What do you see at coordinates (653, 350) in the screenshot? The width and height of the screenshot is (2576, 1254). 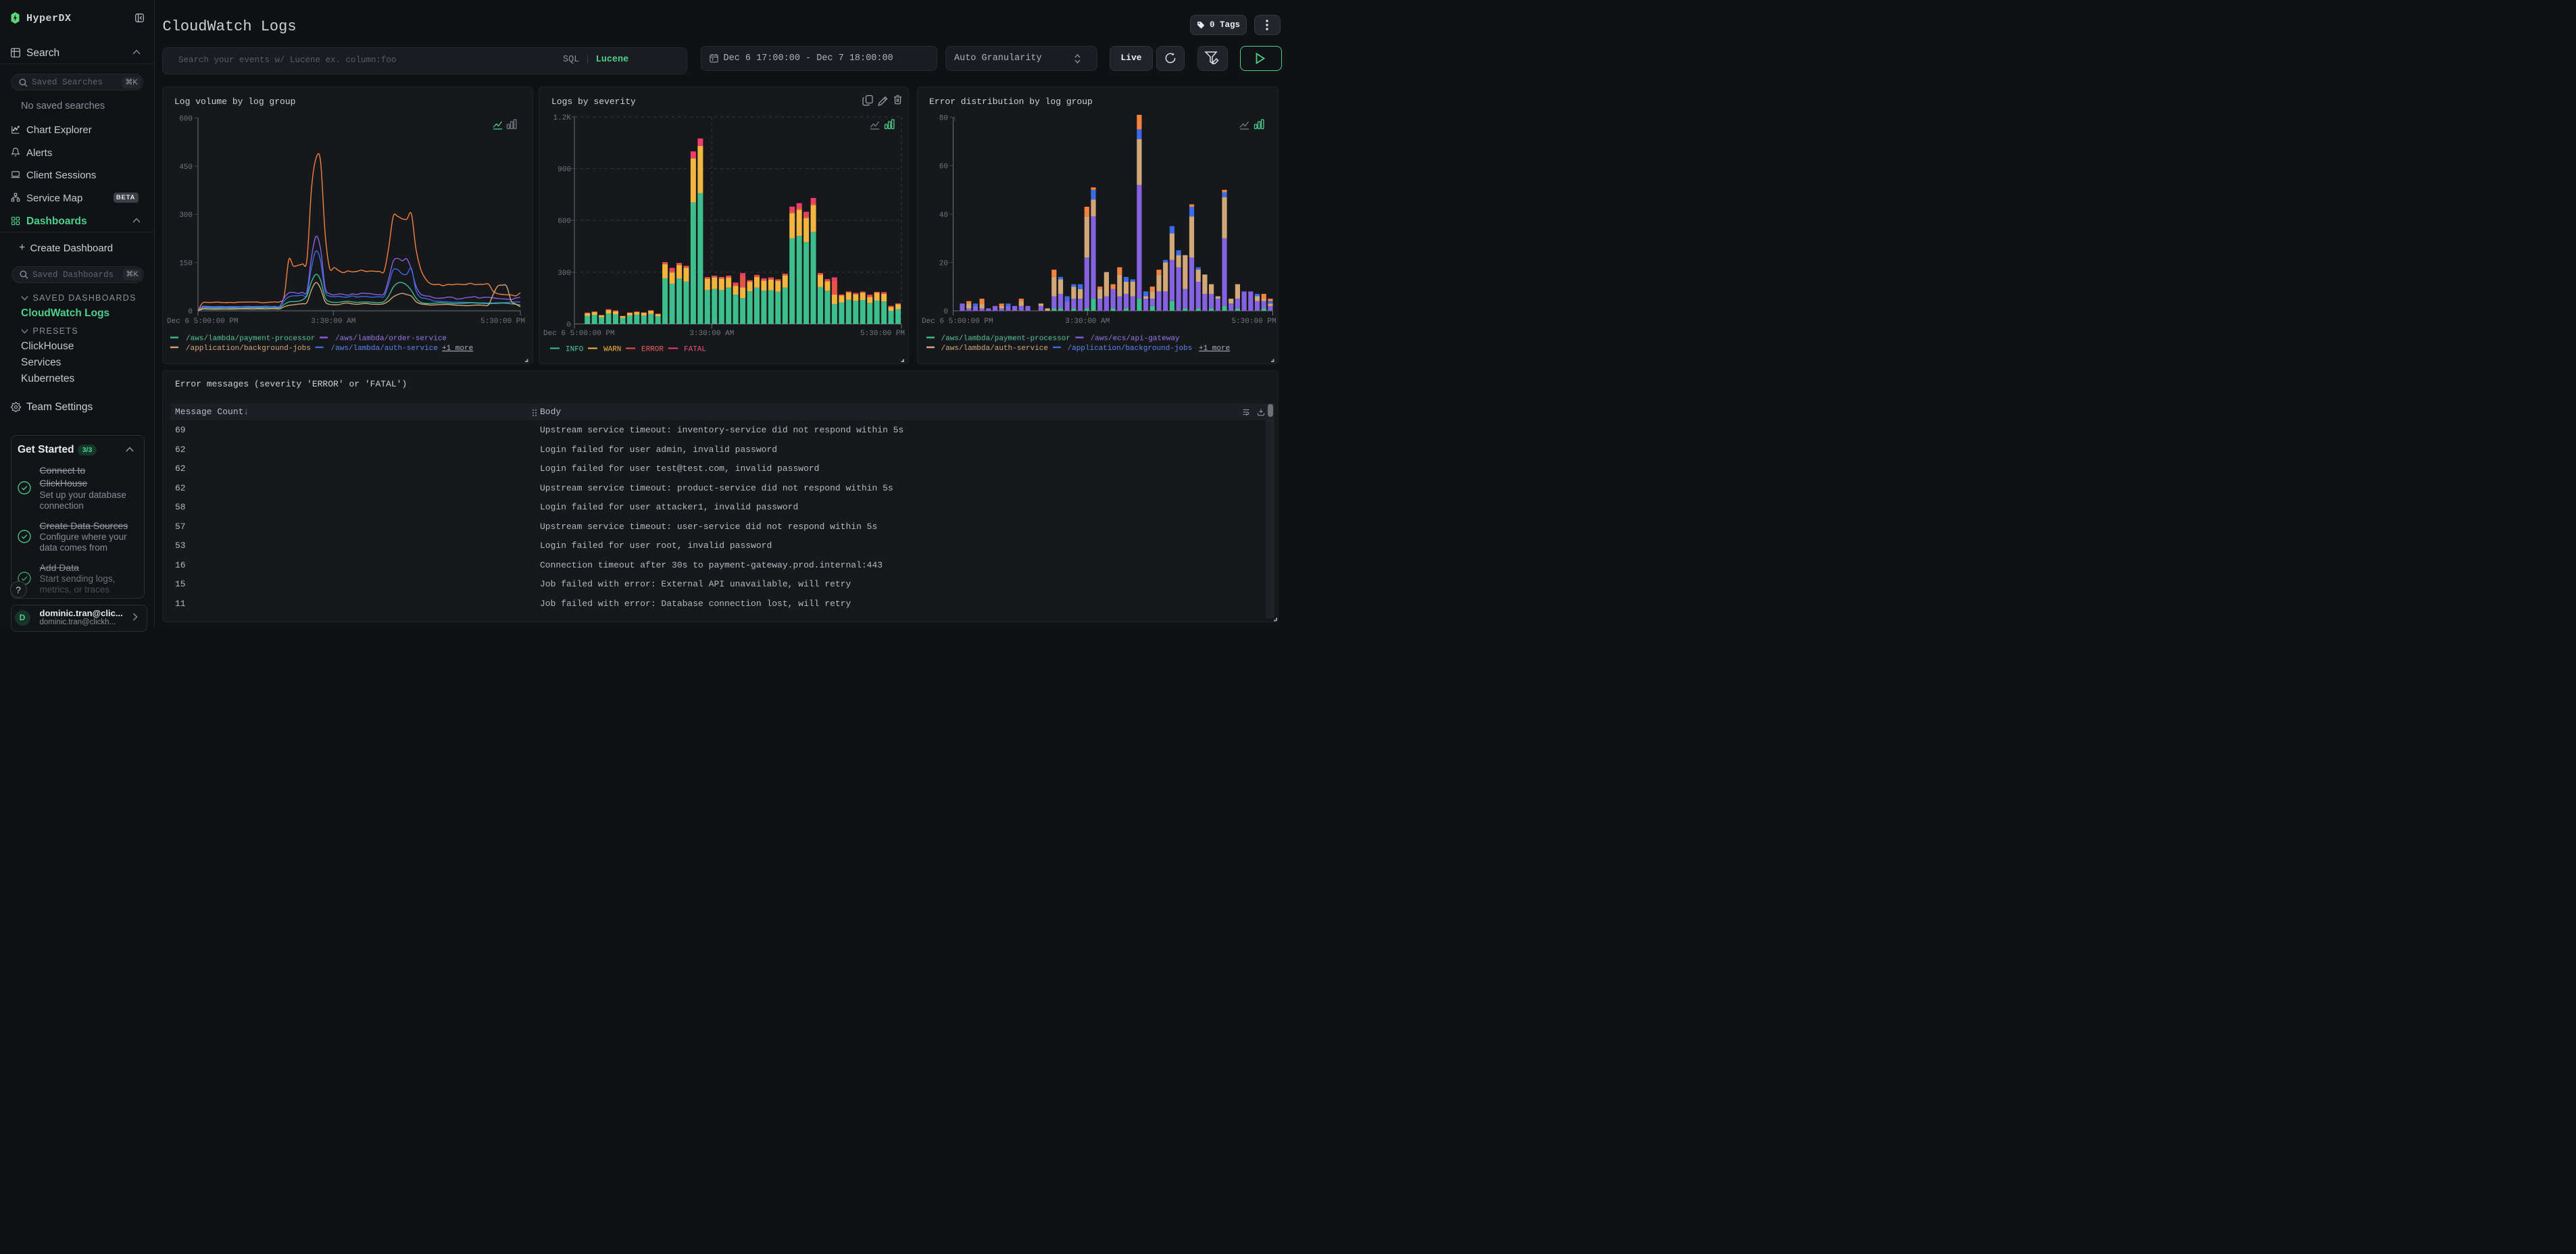 I see `svg-text: ERROR` at bounding box center [653, 350].